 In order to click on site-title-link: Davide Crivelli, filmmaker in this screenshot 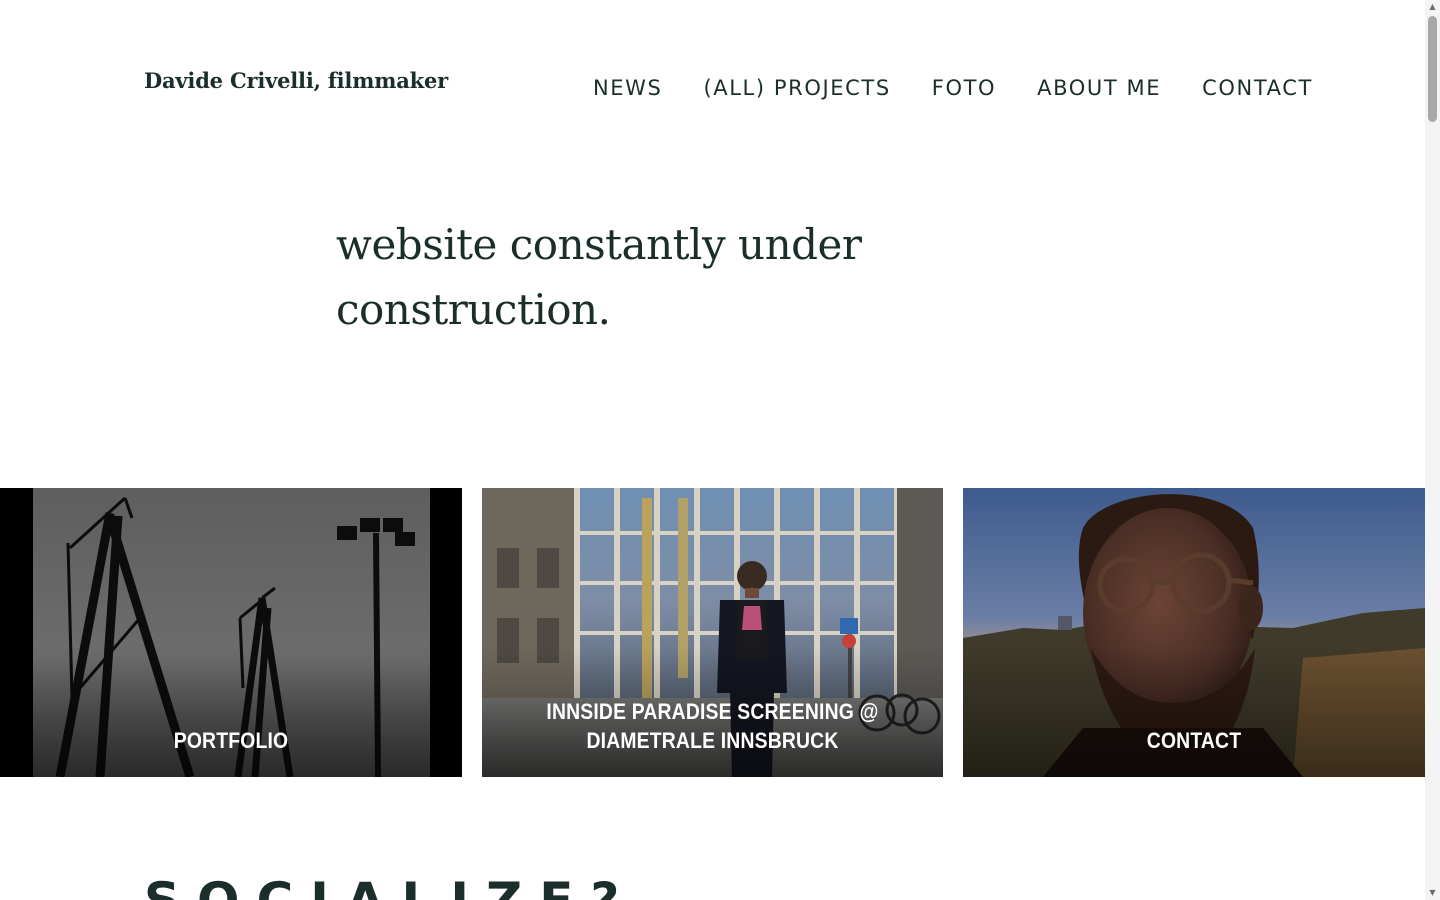, I will do `click(296, 80)`.